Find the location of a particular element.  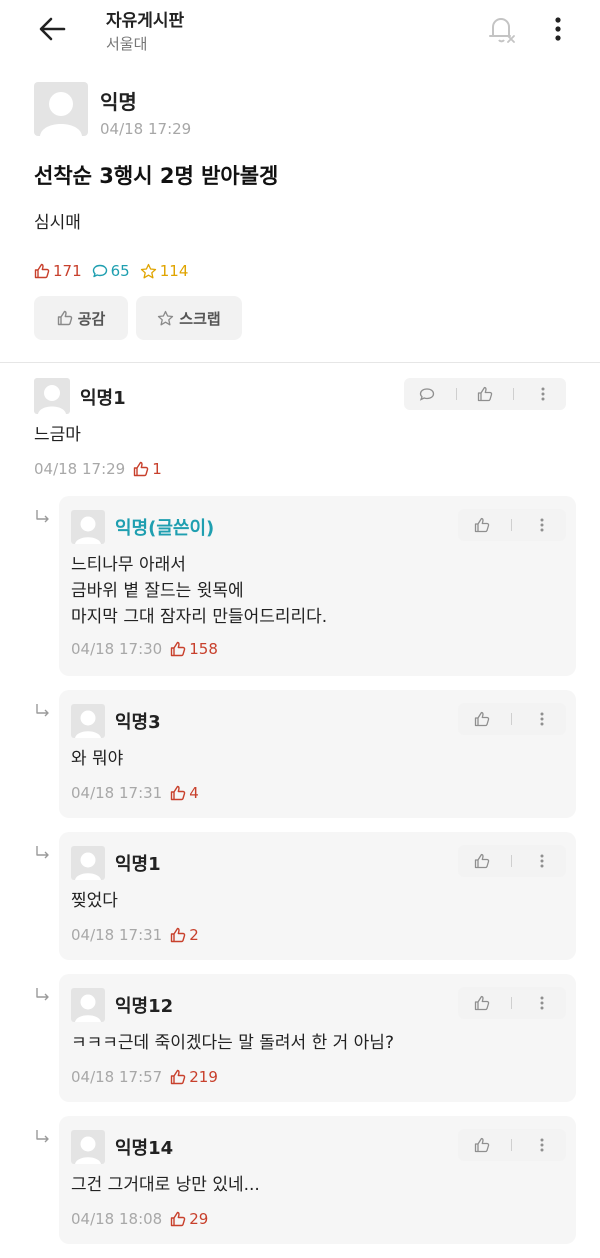

scrap-button-label: 스크랩 is located at coordinates (200, 318).